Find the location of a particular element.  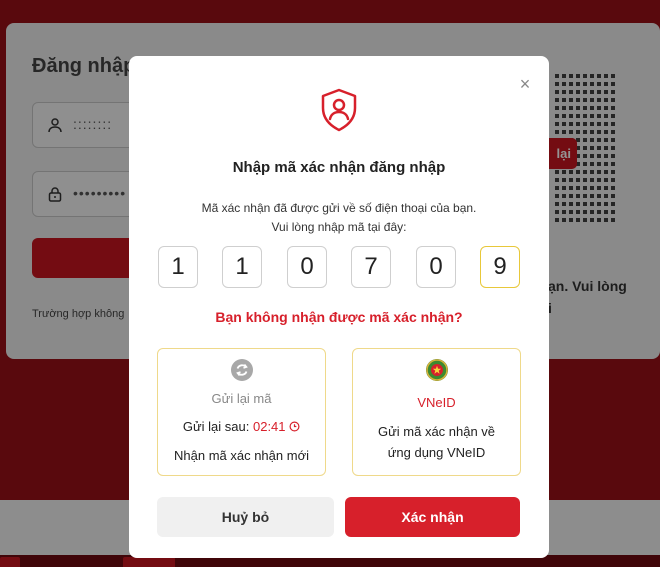

refresh-icon is located at coordinates (242, 370).